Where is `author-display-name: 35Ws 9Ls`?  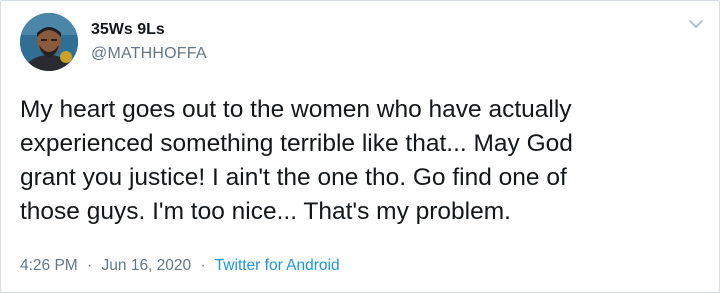
author-display-name: 35Ws 9Ls is located at coordinates (149, 30).